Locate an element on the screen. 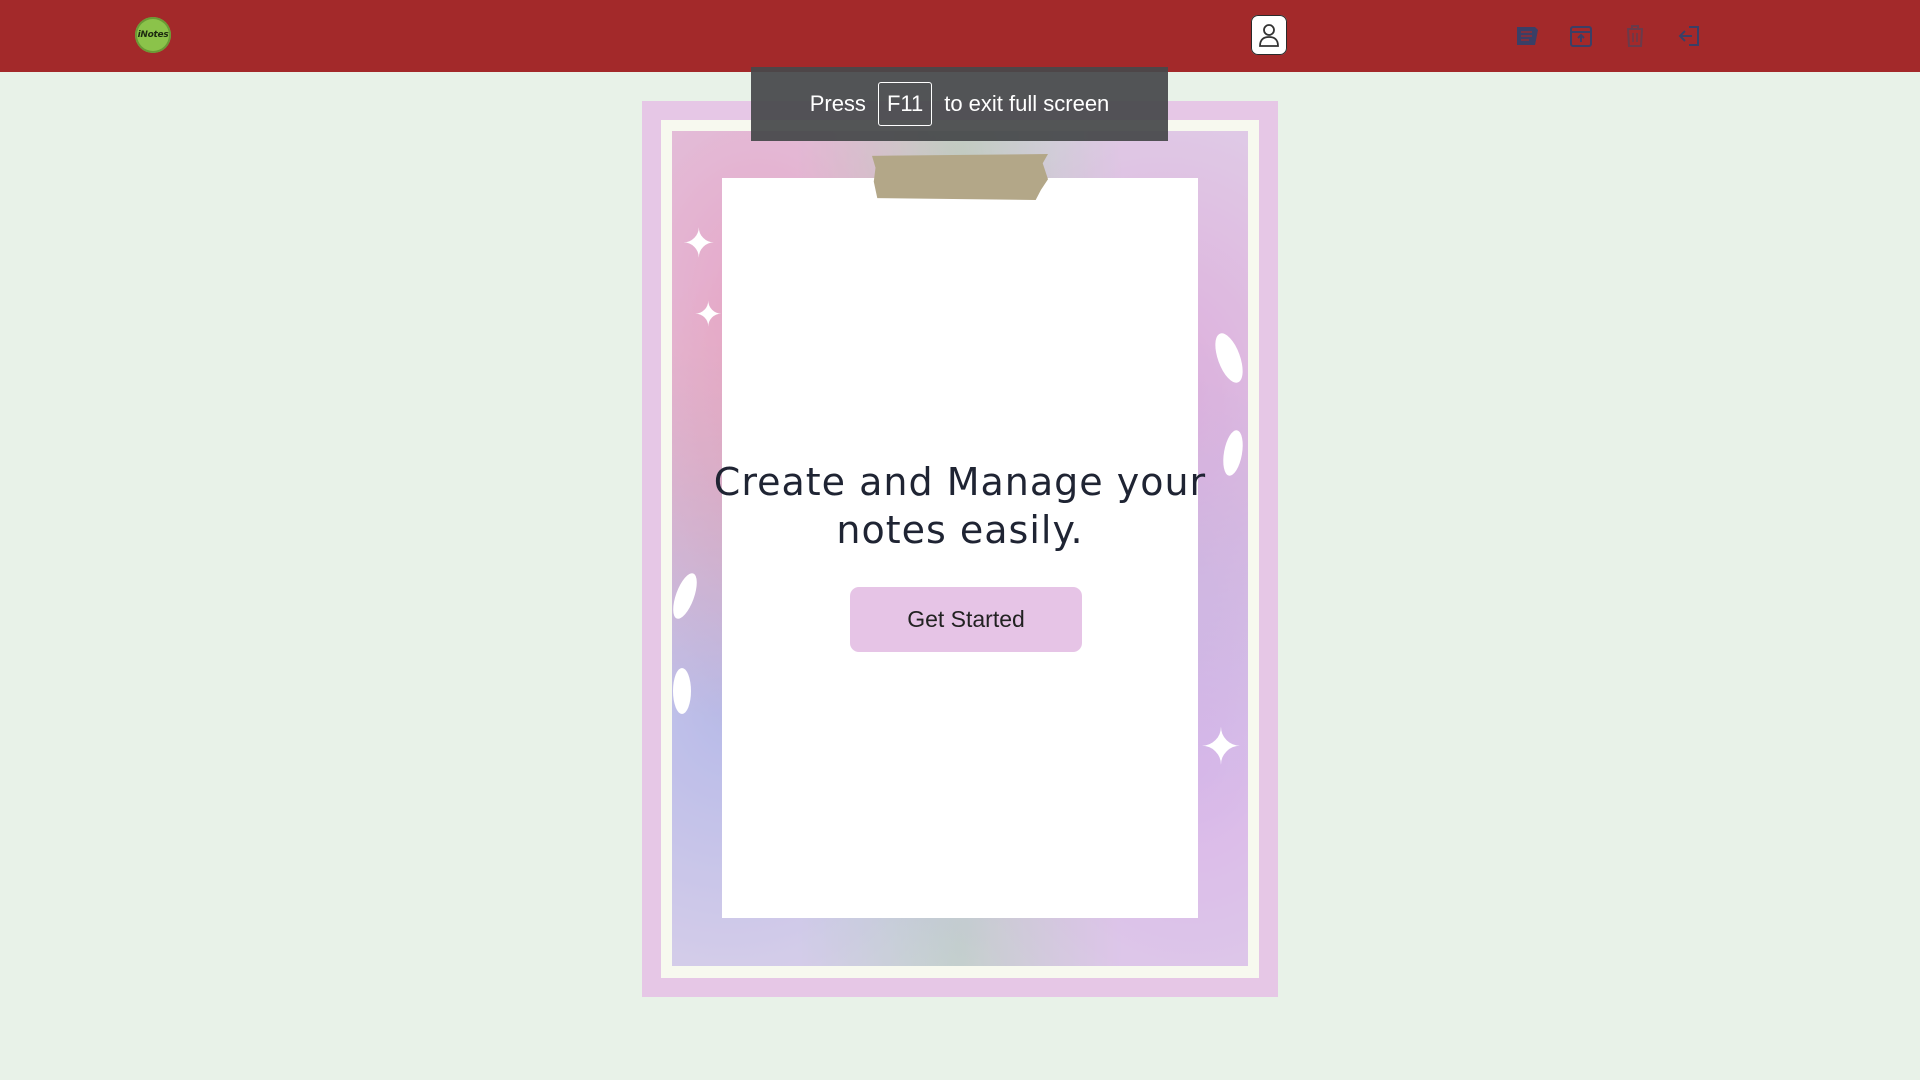 The height and width of the screenshot is (1080, 1920). notes-icon is located at coordinates (1527, 36).